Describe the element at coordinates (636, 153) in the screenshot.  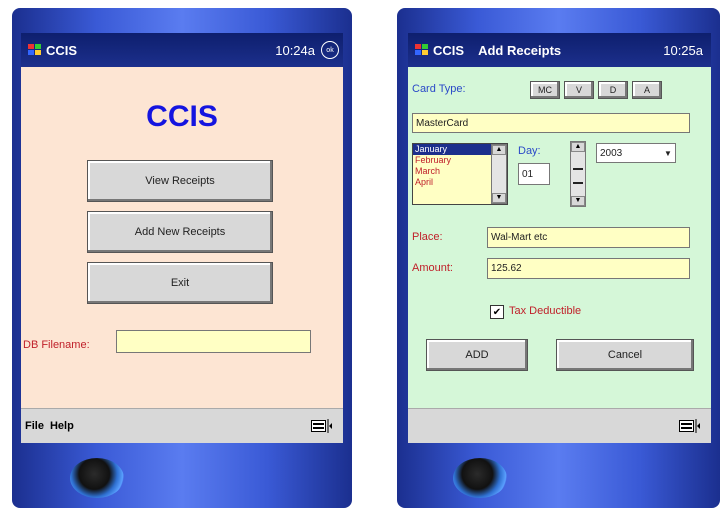
I see `year-select: 2003 ▼` at that location.